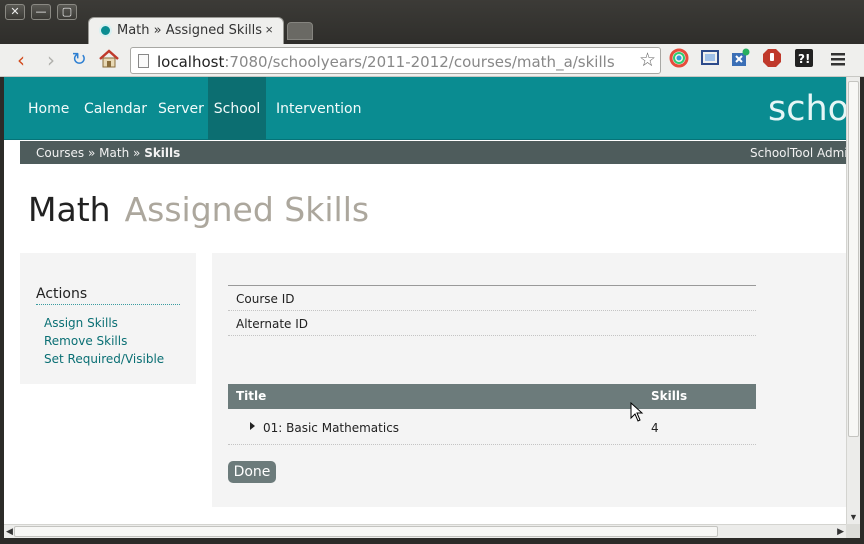 The height and width of the screenshot is (544, 864). What do you see at coordinates (237, 108) in the screenshot?
I see `nav-item-school: School` at bounding box center [237, 108].